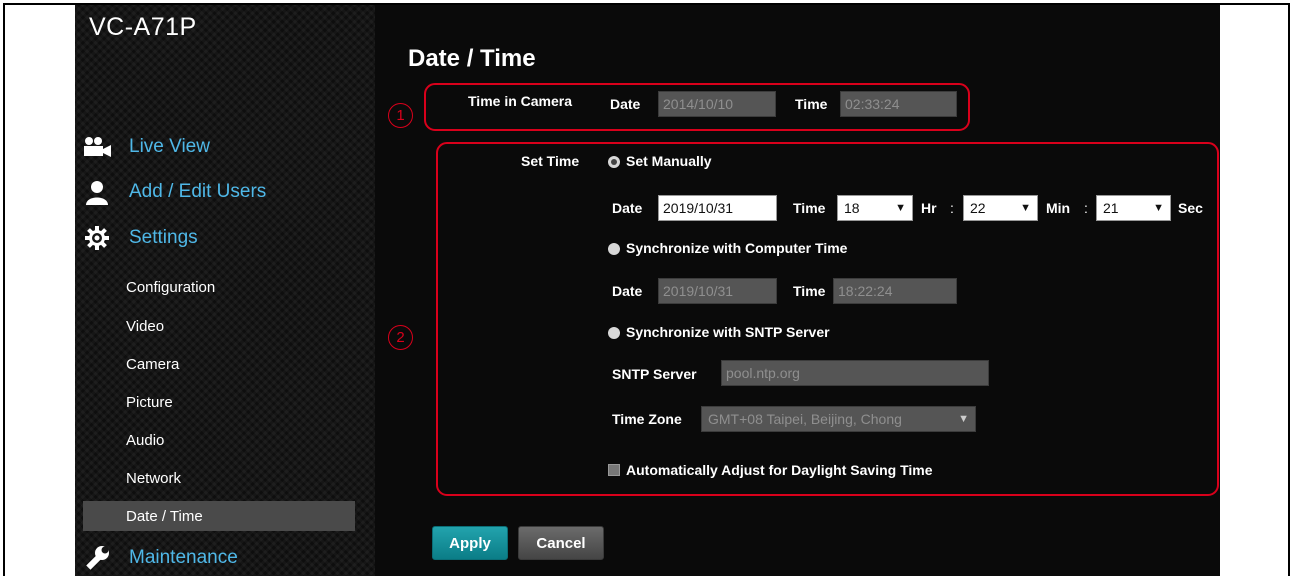  I want to click on nav-sub-configuration: Configuration, so click(170, 287).